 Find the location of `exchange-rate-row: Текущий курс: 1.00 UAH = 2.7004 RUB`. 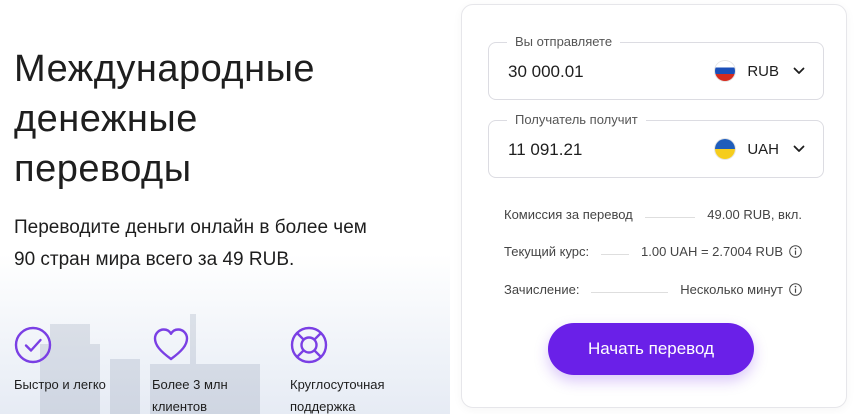

exchange-rate-row: Текущий курс: 1.00 UAH = 2.7004 RUB is located at coordinates (653, 251).